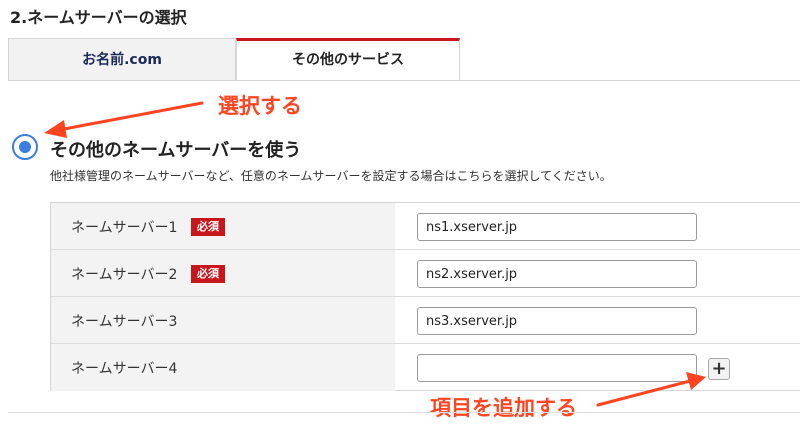  I want to click on radio-selected-dot, so click(25, 147).